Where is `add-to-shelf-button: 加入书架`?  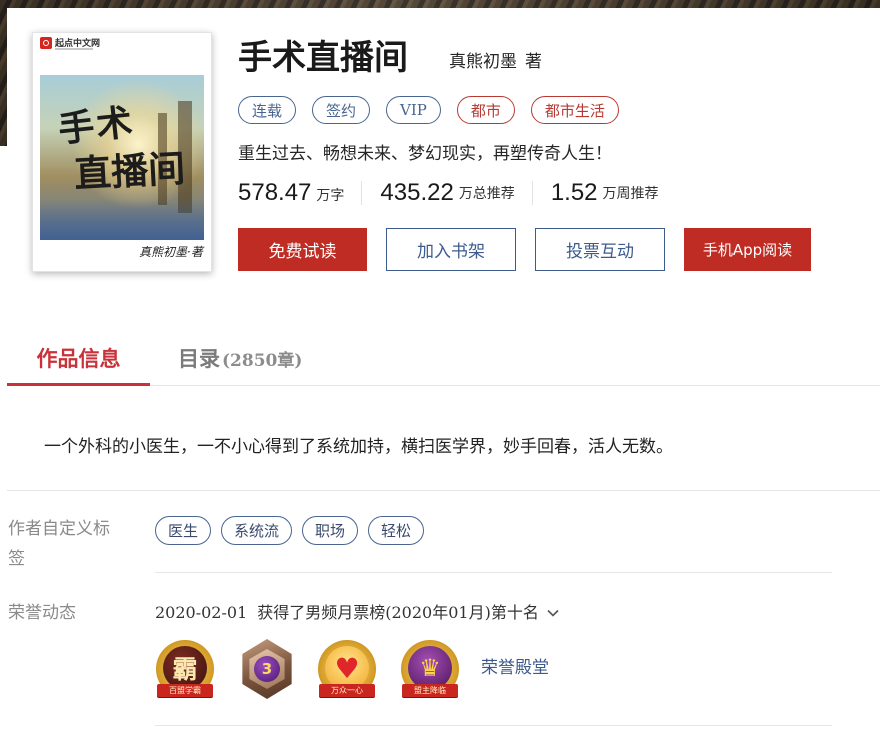 add-to-shelf-button: 加入书架 is located at coordinates (451, 249).